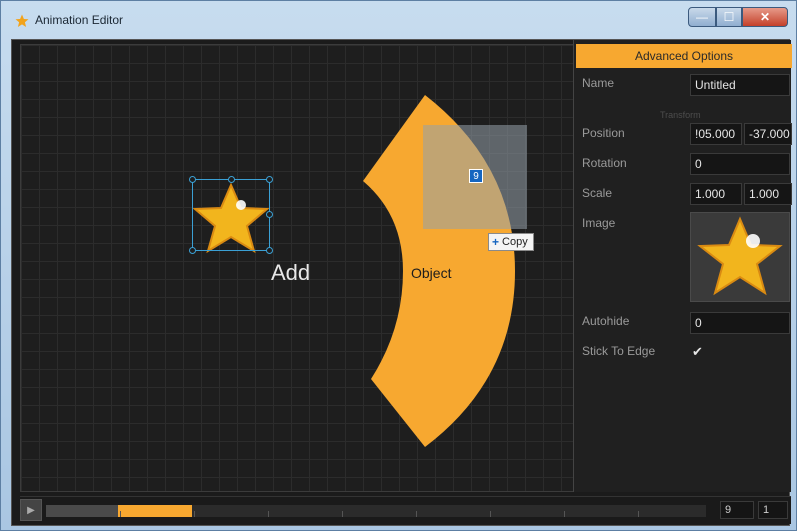  I want to click on frame-step-field: 1, so click(773, 510).